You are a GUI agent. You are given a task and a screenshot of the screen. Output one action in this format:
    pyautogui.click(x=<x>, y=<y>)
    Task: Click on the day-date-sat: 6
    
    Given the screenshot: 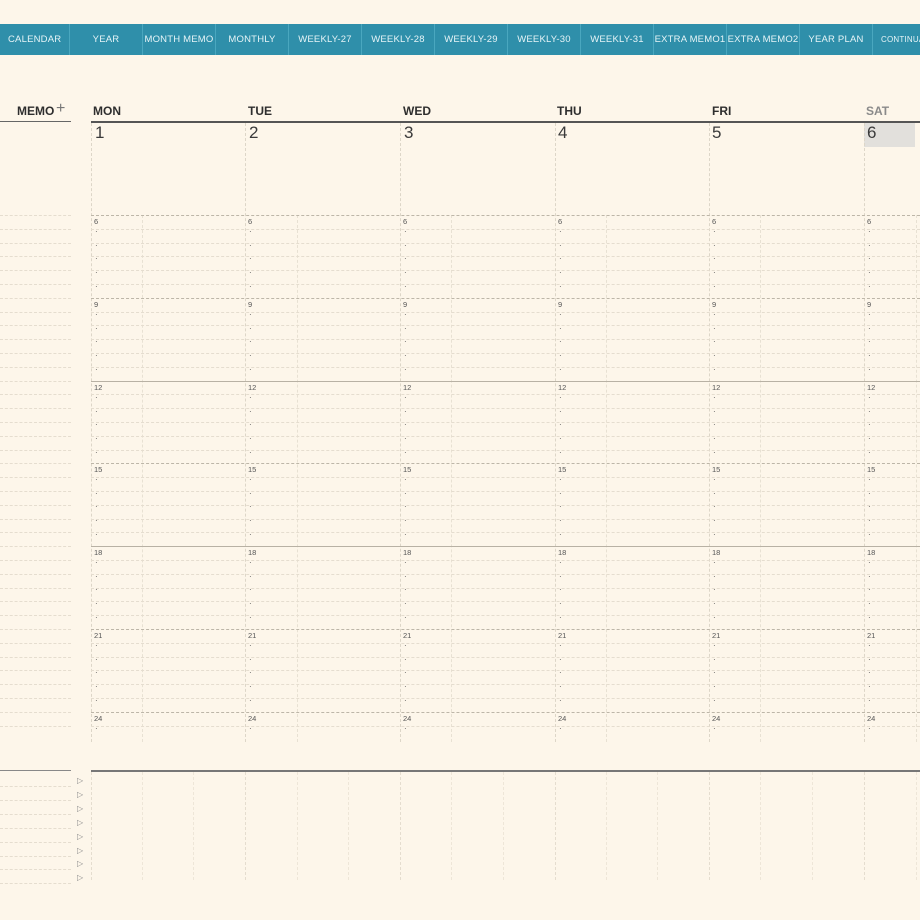 What is the action you would take?
    pyautogui.click(x=871, y=133)
    